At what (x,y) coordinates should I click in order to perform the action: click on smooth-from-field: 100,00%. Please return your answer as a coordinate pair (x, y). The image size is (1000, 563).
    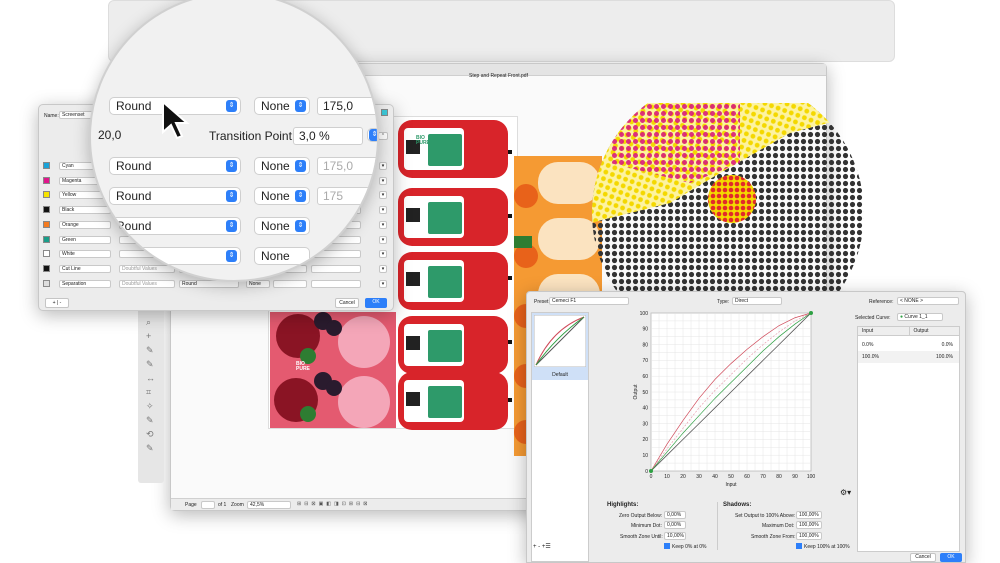
    Looking at the image, I should click on (809, 536).